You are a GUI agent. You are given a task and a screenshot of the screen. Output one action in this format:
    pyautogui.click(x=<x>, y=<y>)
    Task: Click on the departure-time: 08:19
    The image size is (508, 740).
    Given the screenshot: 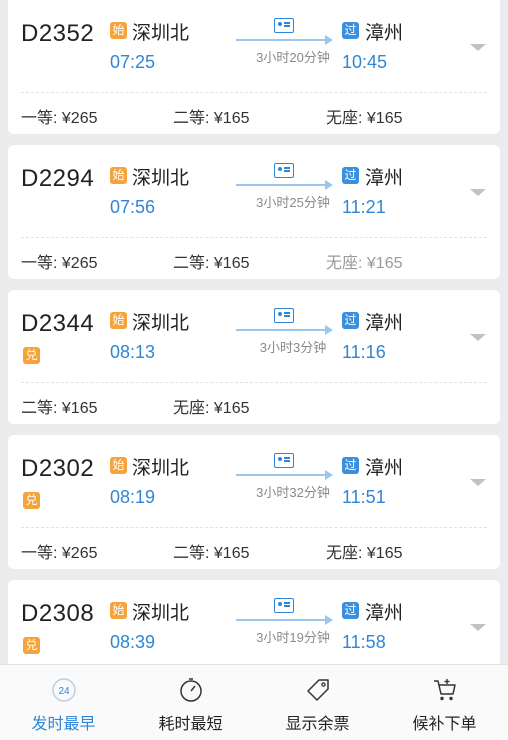 What is the action you would take?
    pyautogui.click(x=133, y=497)
    